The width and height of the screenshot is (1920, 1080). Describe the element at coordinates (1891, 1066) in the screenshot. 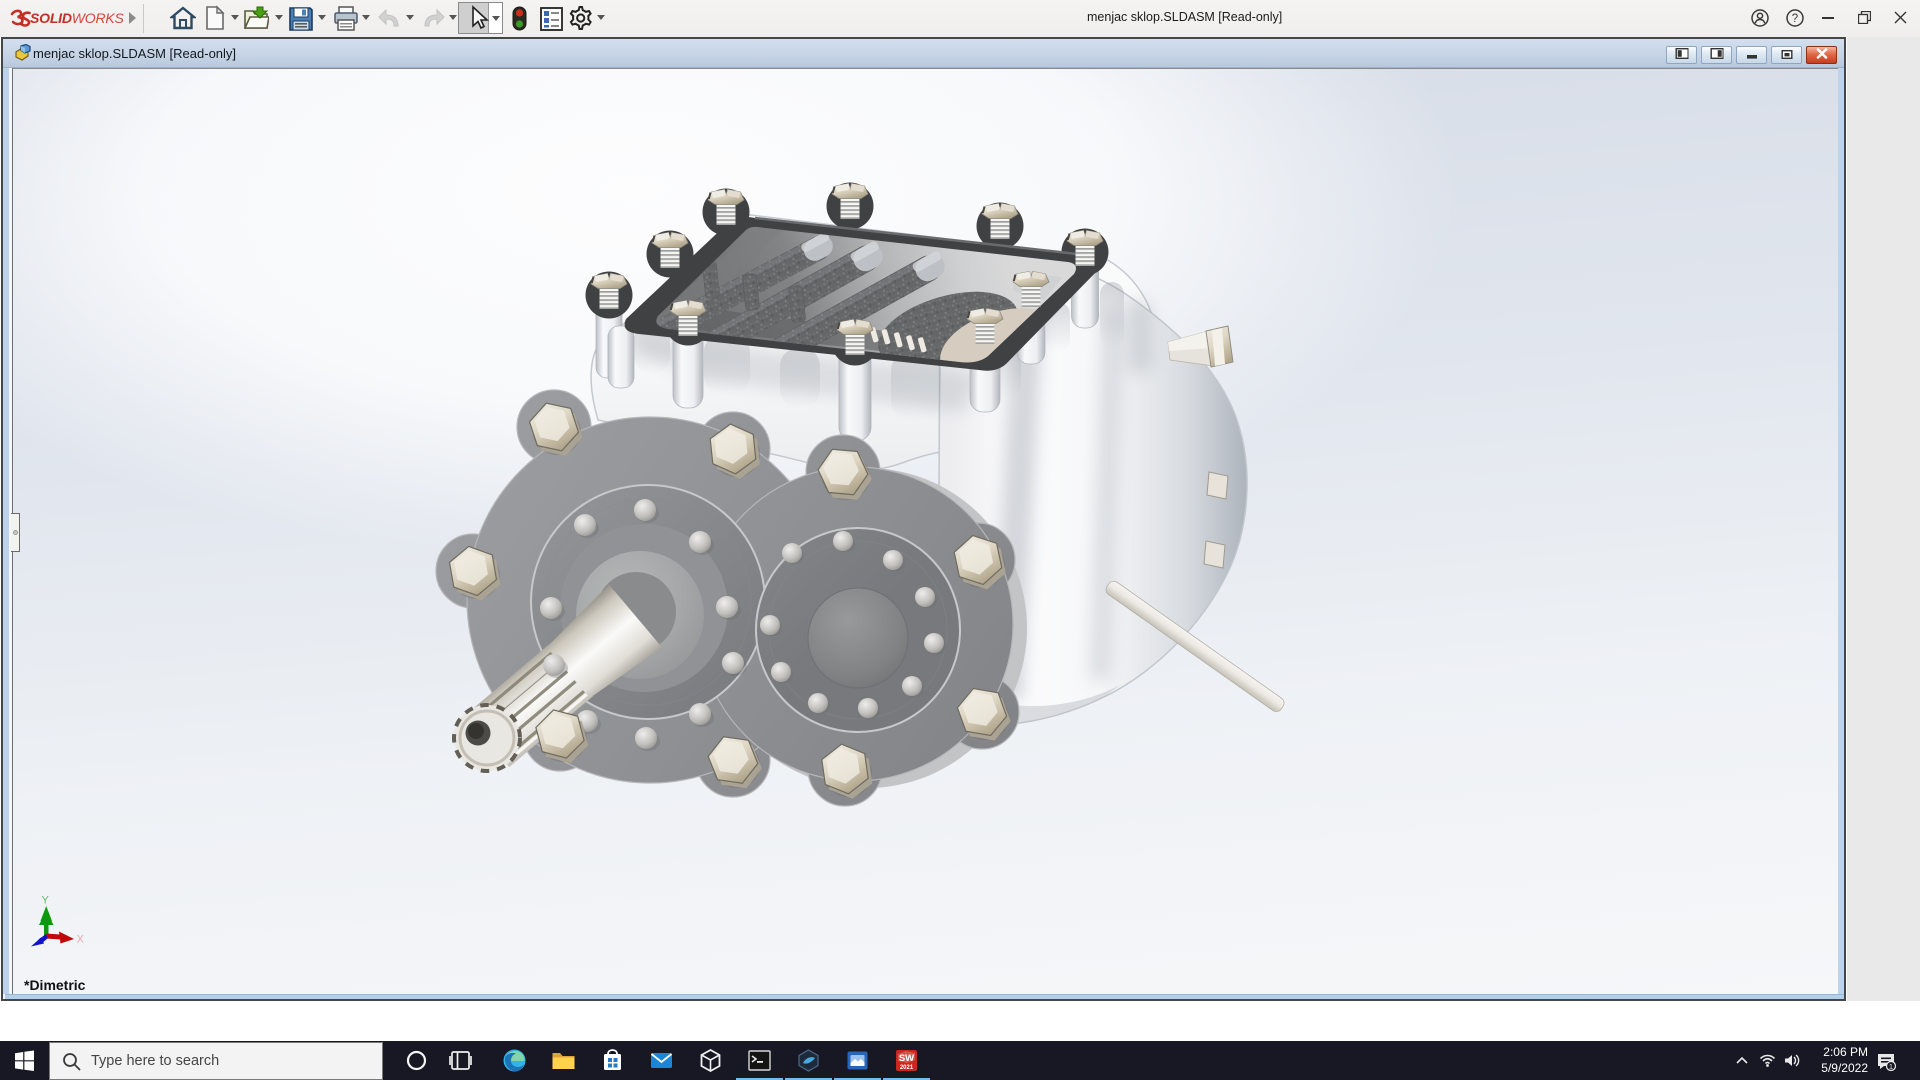

I see `svg-text: 1` at that location.